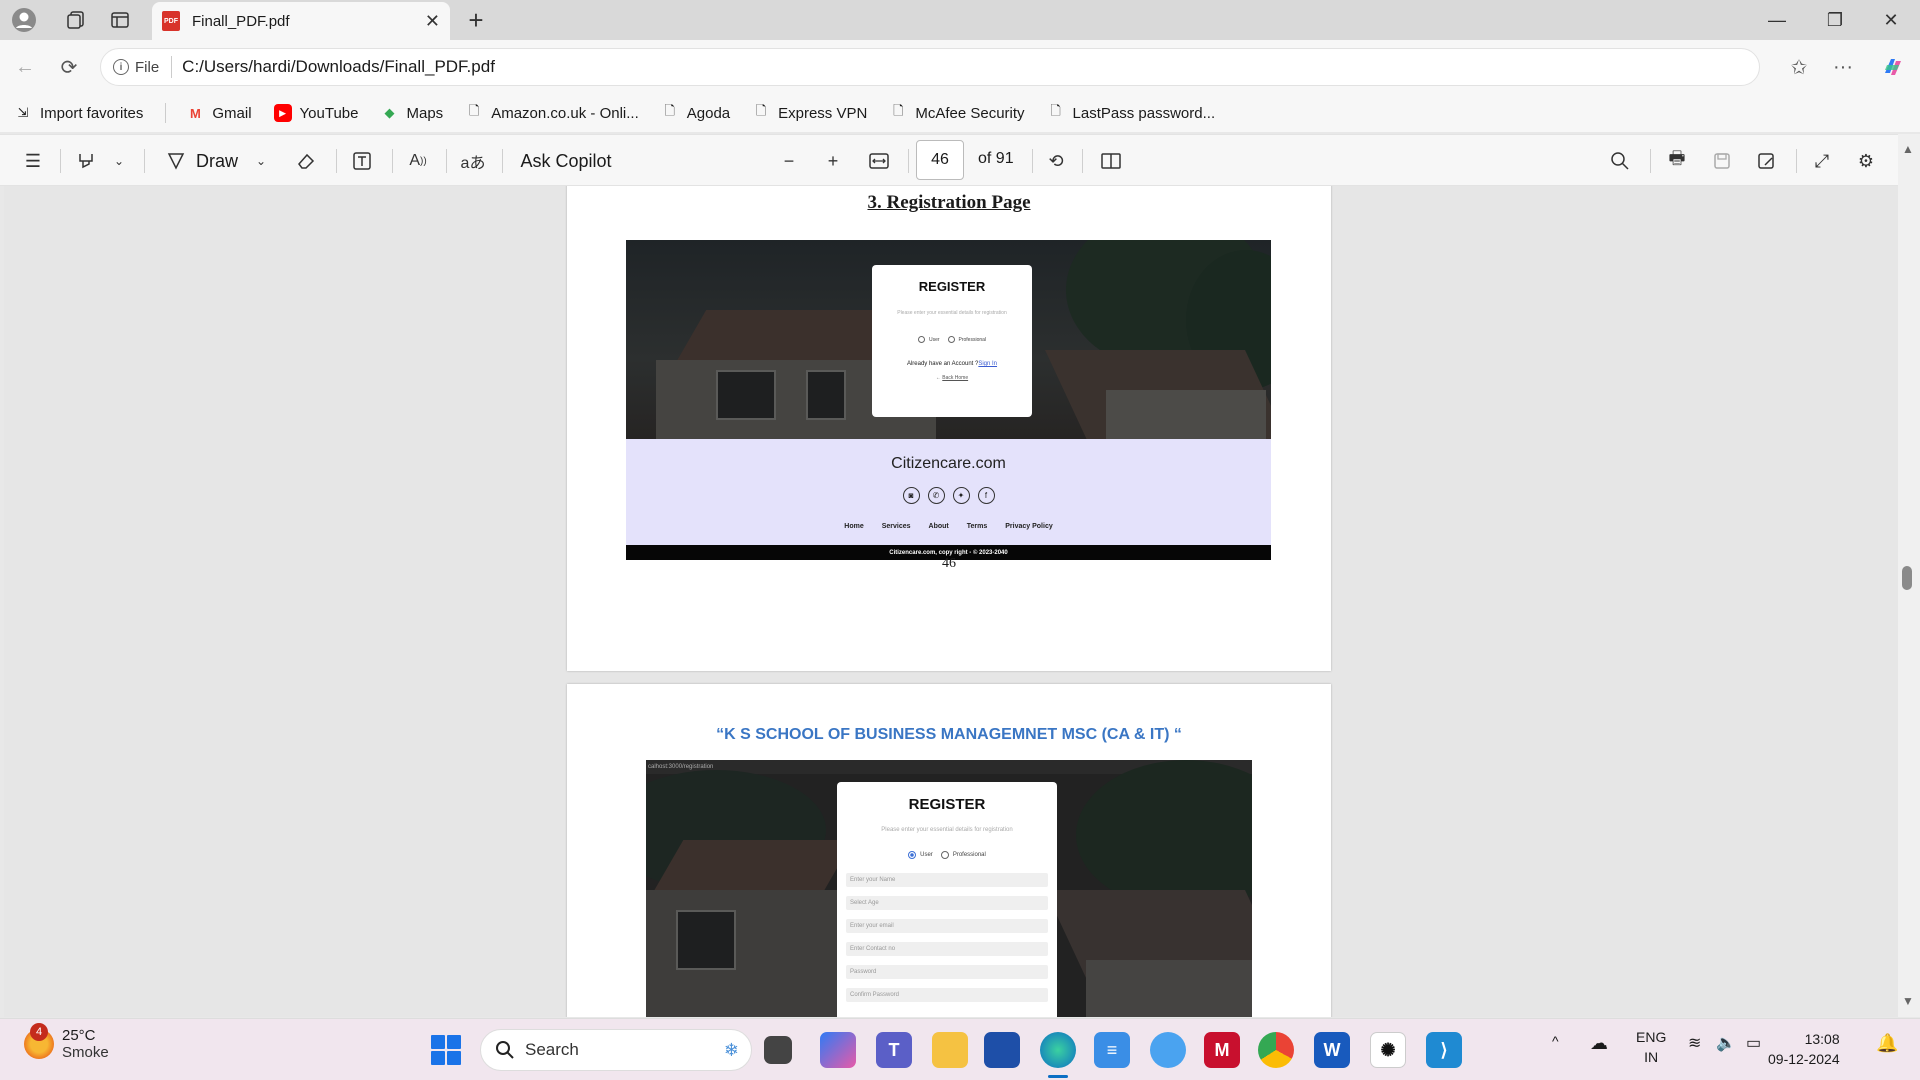  I want to click on scrollbar-thumb, so click(1907, 578).